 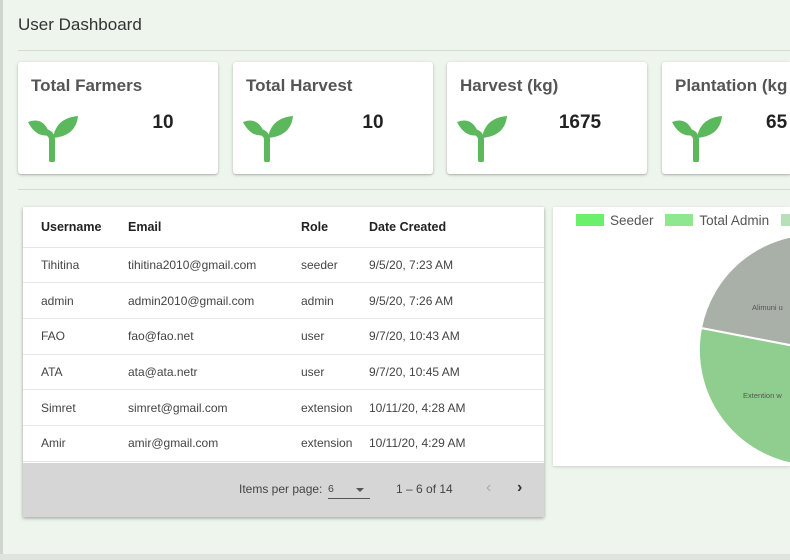 What do you see at coordinates (335, 300) in the screenshot?
I see `cell-role: admin` at bounding box center [335, 300].